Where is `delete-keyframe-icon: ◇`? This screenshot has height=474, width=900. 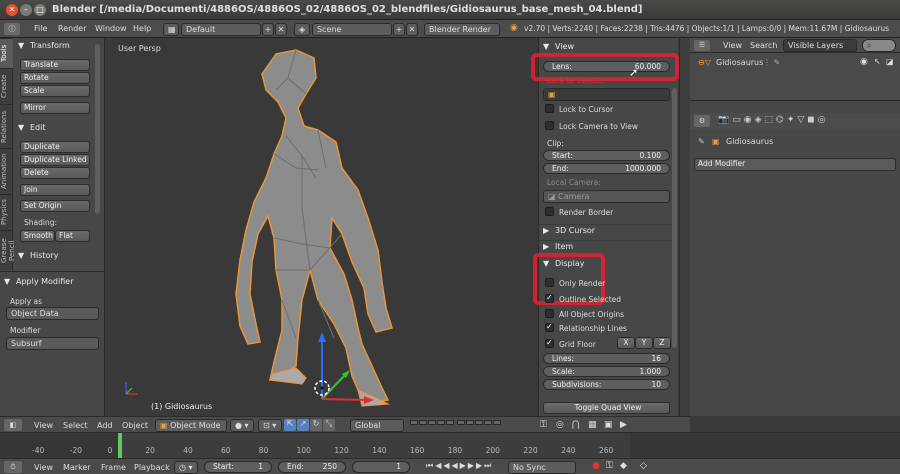
delete-keyframe-icon: ◇ is located at coordinates (643, 466).